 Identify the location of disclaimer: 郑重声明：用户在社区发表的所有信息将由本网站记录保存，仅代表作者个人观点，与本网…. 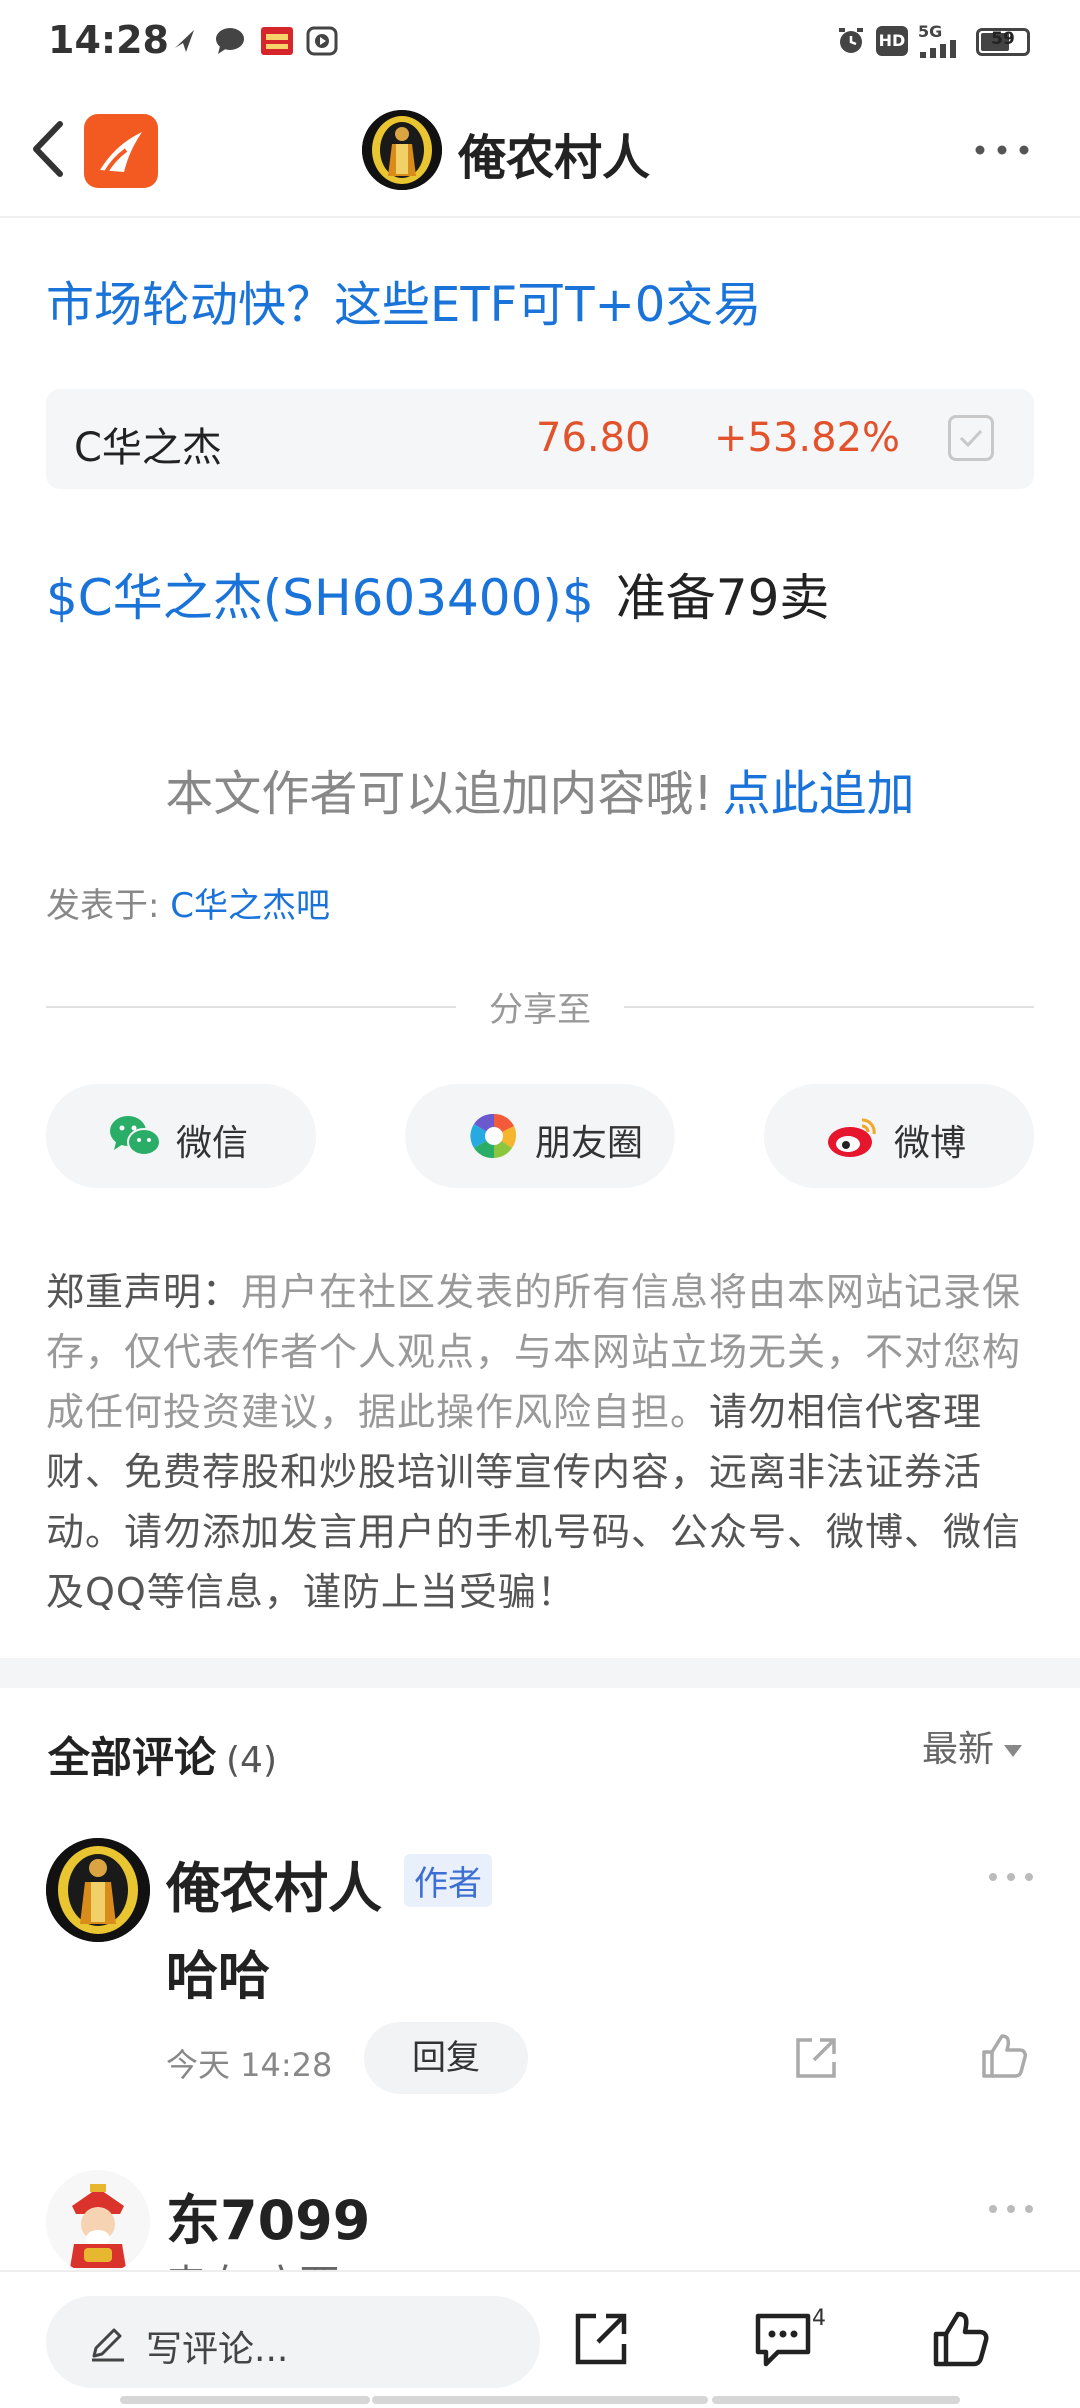
(541, 1442).